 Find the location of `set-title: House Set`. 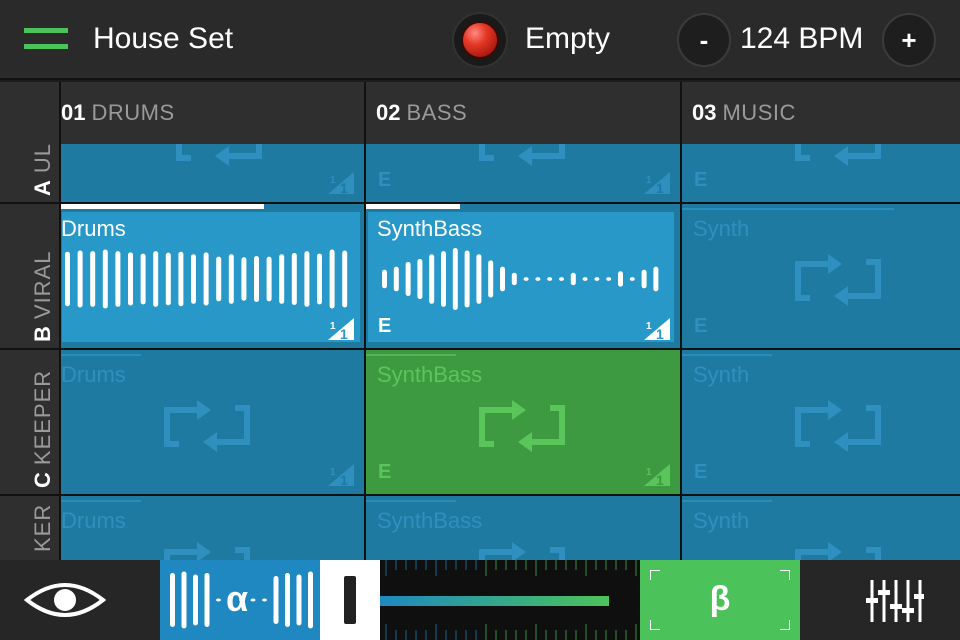

set-title: House Set is located at coordinates (163, 39).